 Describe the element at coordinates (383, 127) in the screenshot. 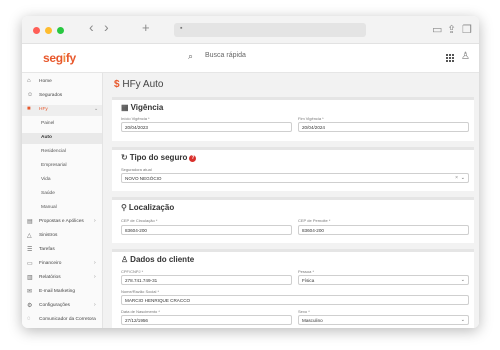

I see `fim-vigencia-field: 20/04/2024` at that location.